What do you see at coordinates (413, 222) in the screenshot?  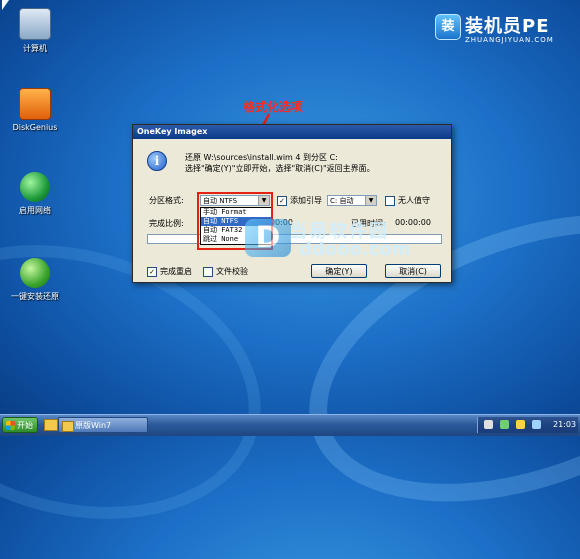 I see `used-time-value: 00:00:00` at bounding box center [413, 222].